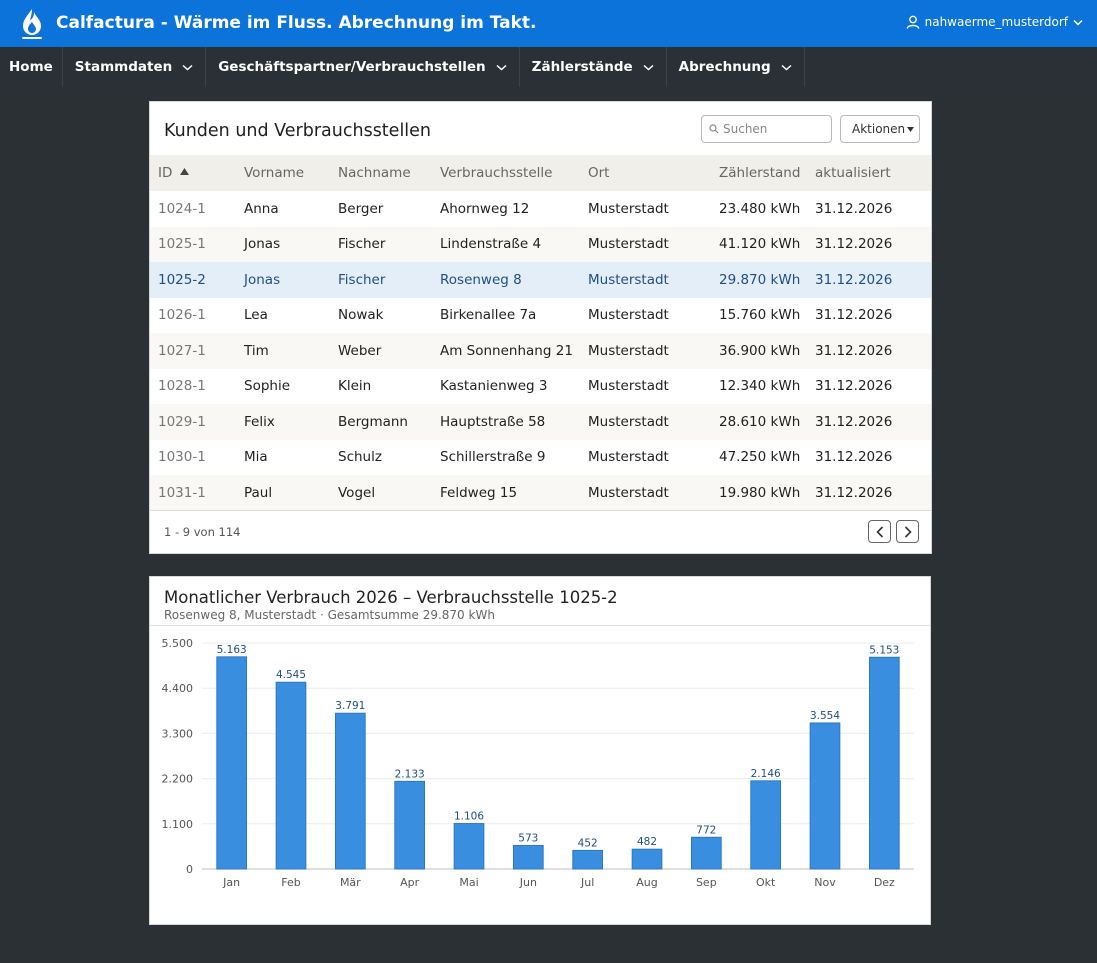 The height and width of the screenshot is (963, 1097). What do you see at coordinates (645, 173) in the screenshot?
I see `column-header-ort: Ort` at bounding box center [645, 173].